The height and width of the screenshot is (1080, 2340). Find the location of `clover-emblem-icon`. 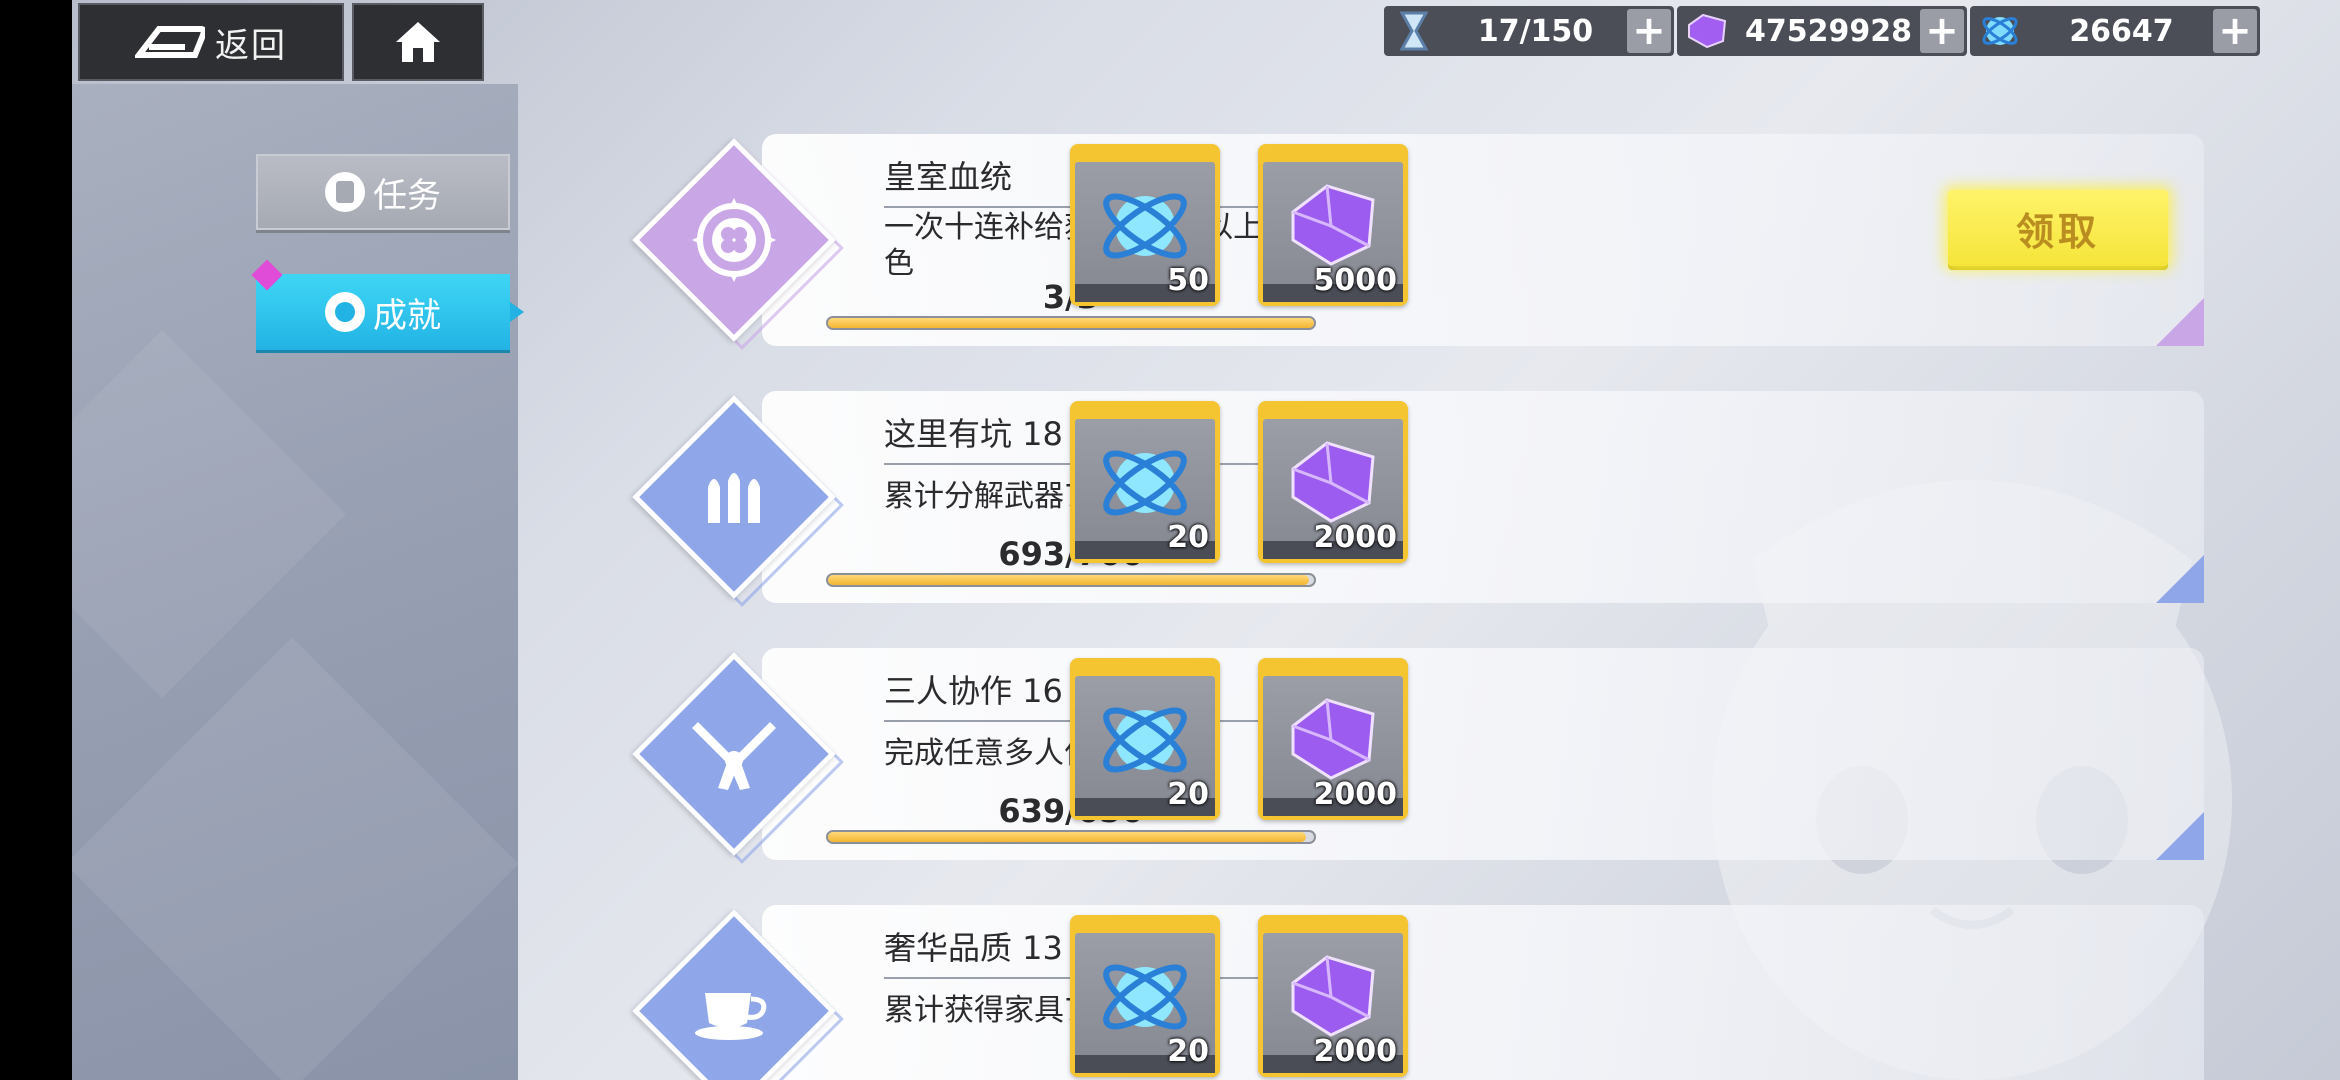

clover-emblem-icon is located at coordinates (734, 240).